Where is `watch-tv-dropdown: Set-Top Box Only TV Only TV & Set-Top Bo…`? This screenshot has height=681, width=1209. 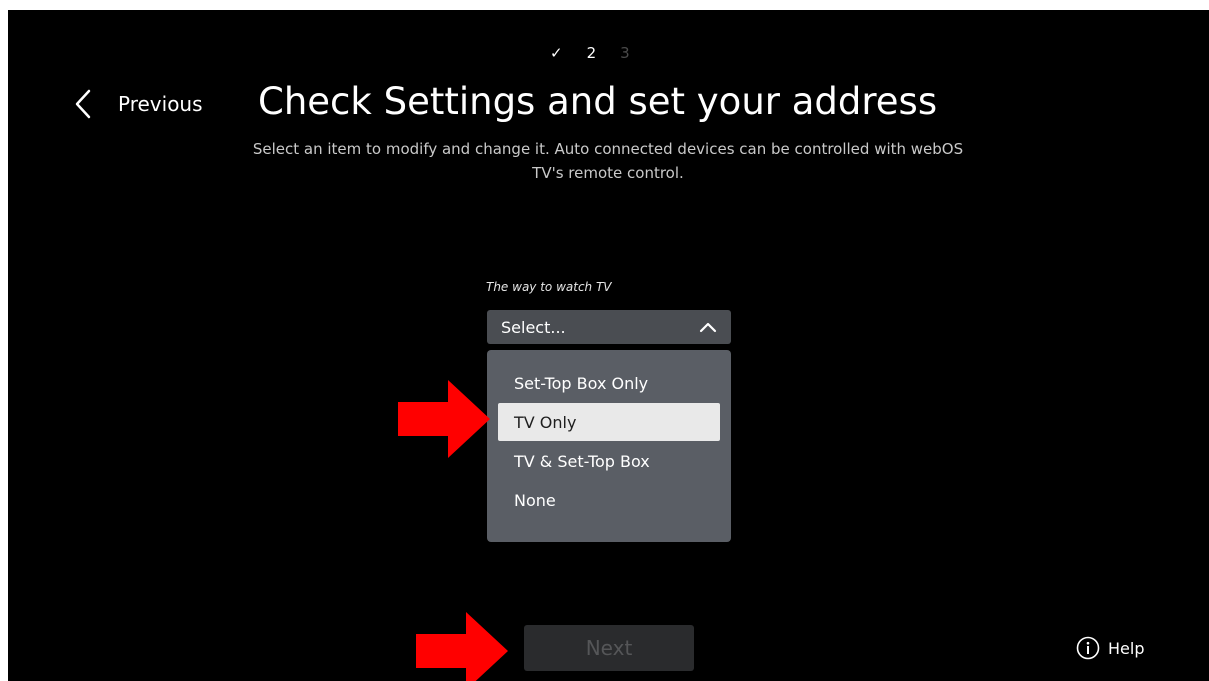 watch-tv-dropdown: Set-Top Box Only TV Only TV & Set-Top Bo… is located at coordinates (609, 446).